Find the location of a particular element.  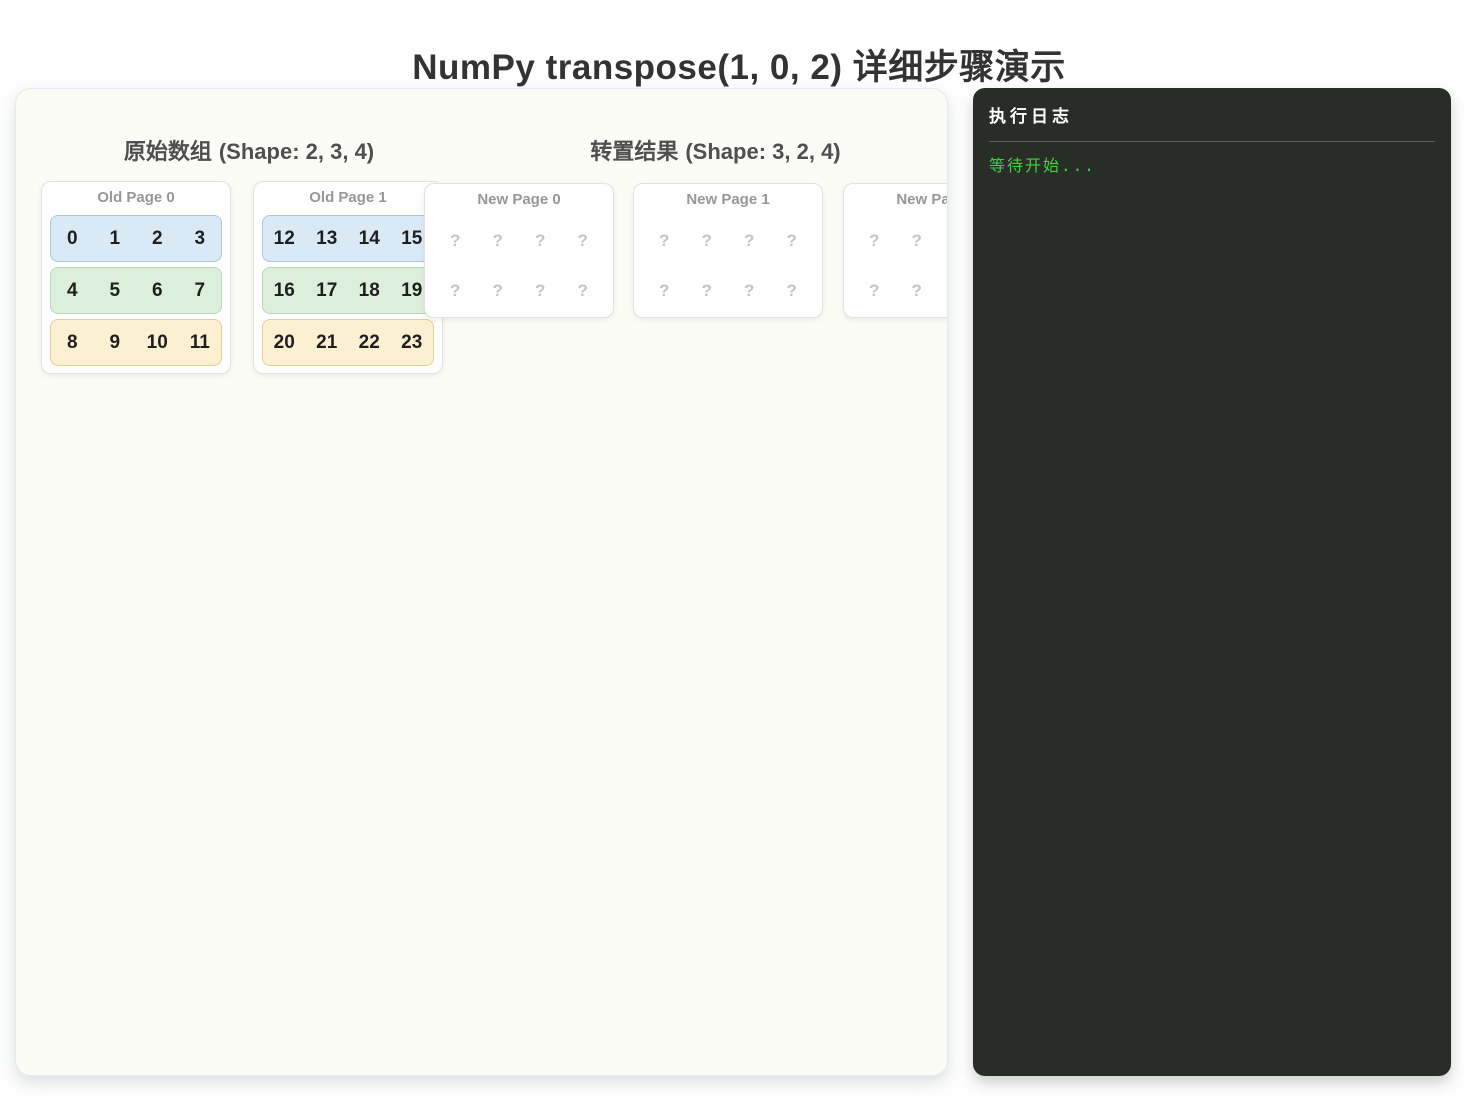

page-title: NumPy transpose(1, 0, 2) 详细步骤演示 is located at coordinates (739, 68).